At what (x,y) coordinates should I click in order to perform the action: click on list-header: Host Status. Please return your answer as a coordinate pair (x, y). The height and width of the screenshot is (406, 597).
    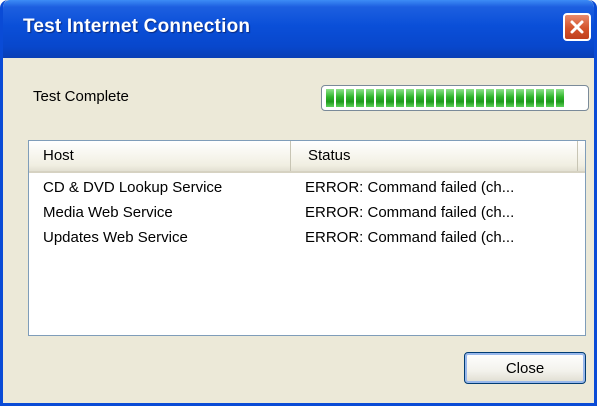
    Looking at the image, I should click on (307, 157).